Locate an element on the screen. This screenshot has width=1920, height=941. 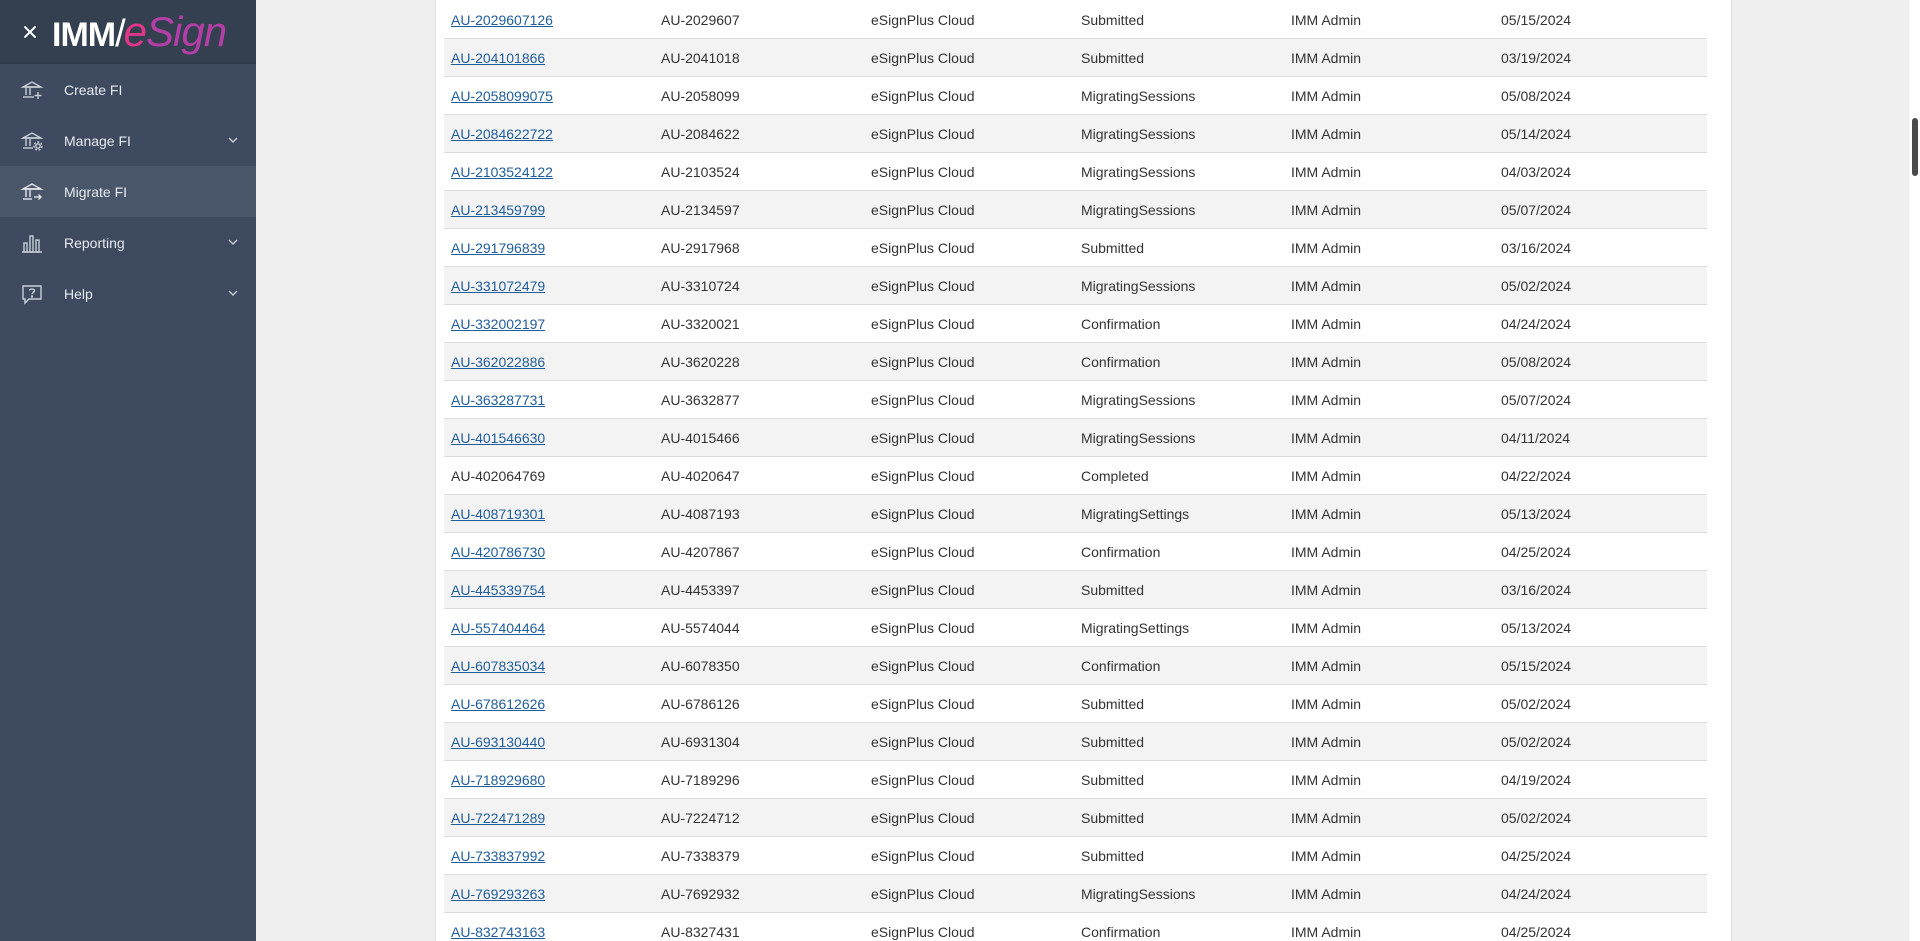
migration-id-link: AU-401546630 is located at coordinates (498, 438).